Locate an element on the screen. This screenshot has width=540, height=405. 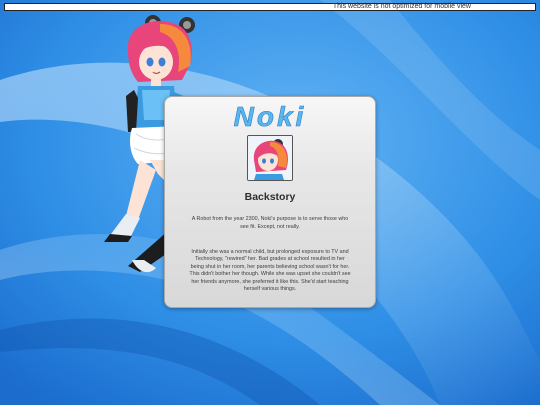
card-title: Backstory is located at coordinates (270, 197).